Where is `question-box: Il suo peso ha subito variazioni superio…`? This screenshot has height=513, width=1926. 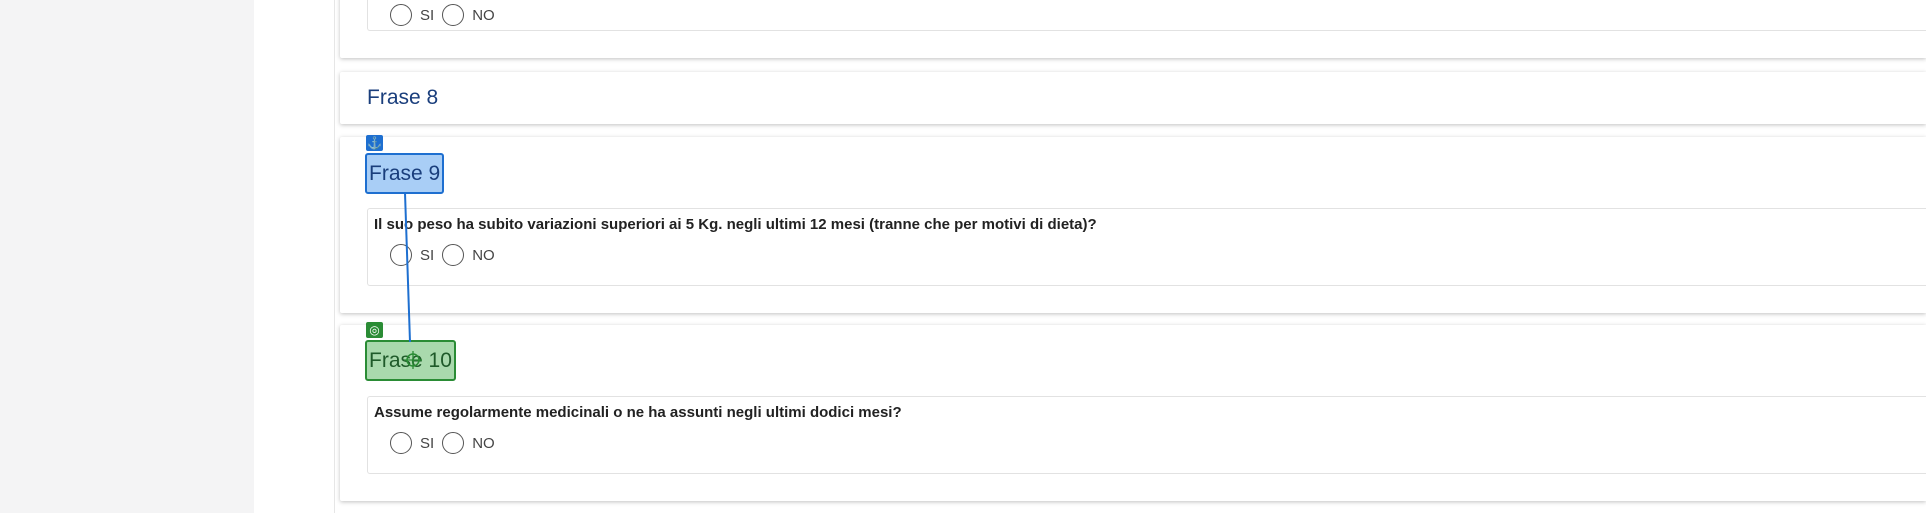
question-box: Il suo peso ha subito variazioni superio… is located at coordinates (1146, 247).